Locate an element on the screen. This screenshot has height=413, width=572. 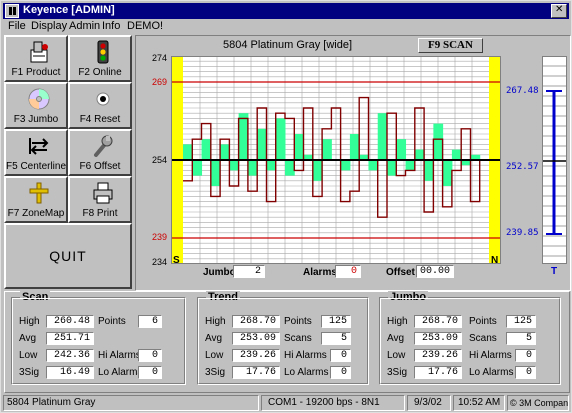
offset-button: F6 Offset is located at coordinates (100, 152).